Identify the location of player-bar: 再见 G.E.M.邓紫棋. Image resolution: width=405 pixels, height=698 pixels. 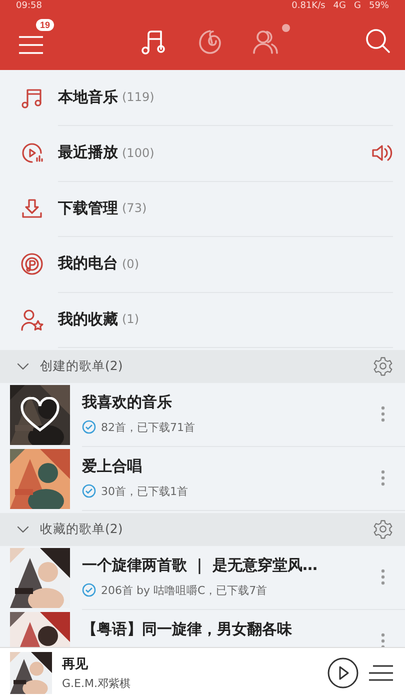
(202, 672).